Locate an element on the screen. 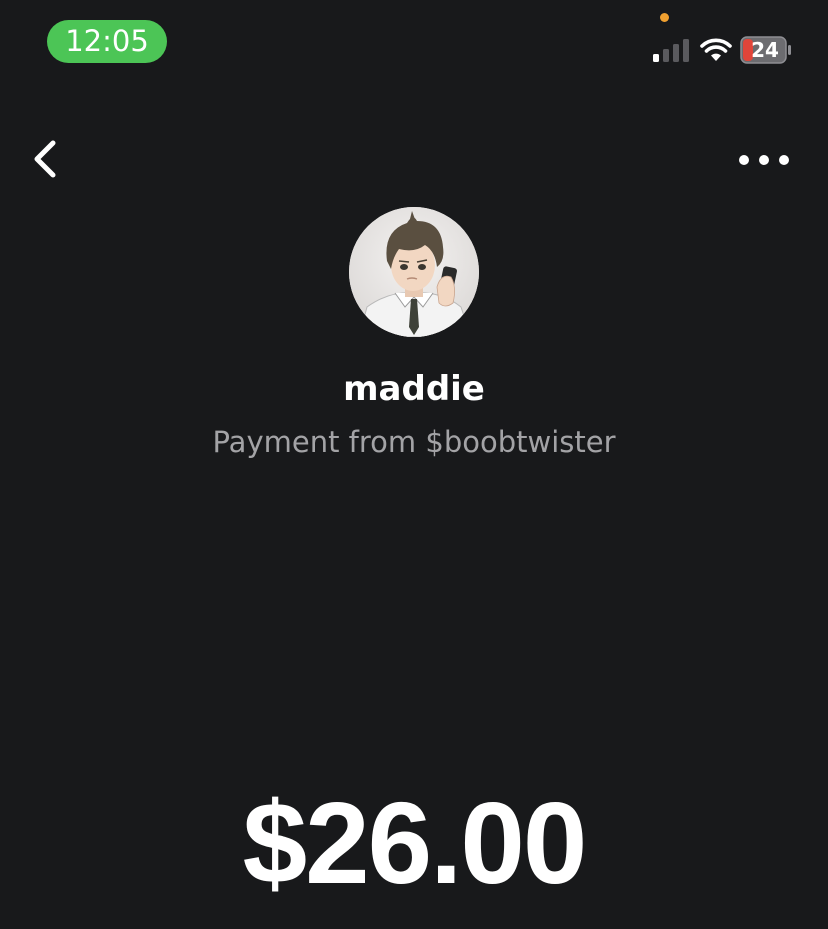  battery-level: 24 is located at coordinates (765, 50).